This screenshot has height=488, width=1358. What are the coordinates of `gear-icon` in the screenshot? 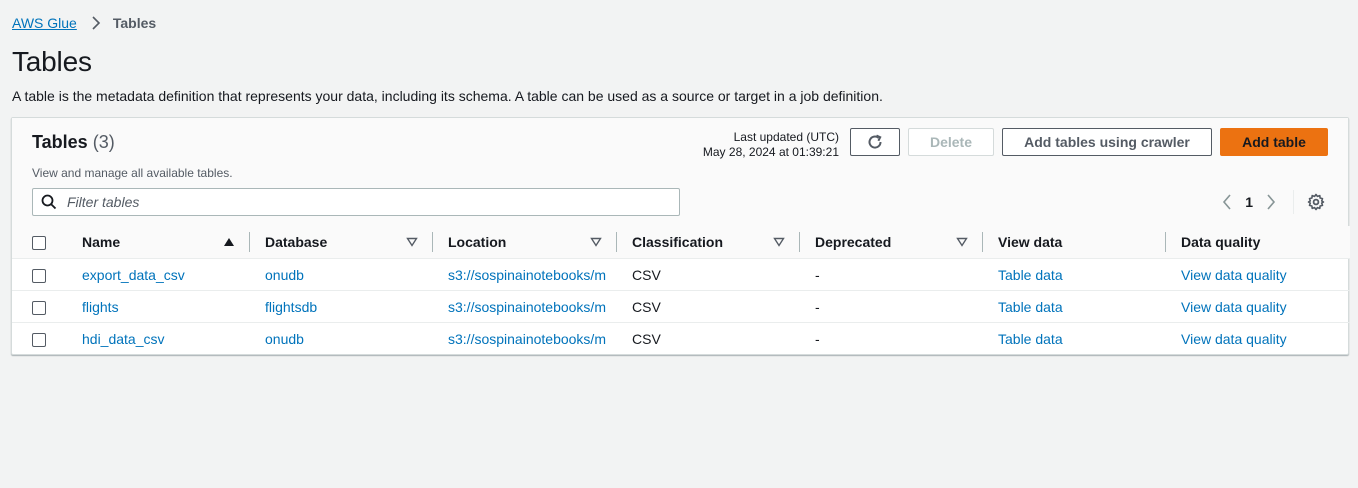 It's located at (1316, 202).